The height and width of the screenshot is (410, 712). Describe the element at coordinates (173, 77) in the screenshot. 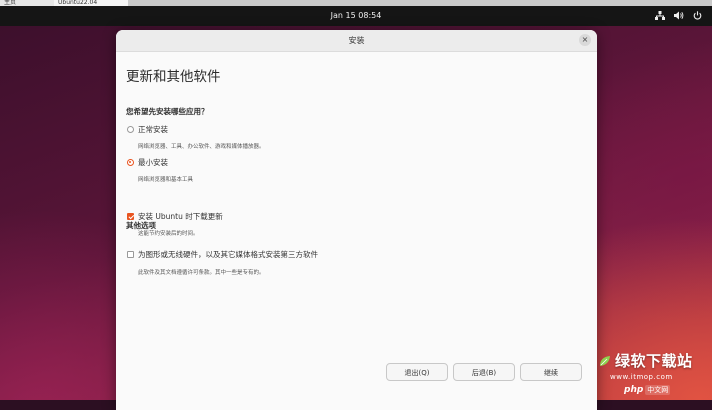

I see `page-title: 更新和其他软件` at that location.